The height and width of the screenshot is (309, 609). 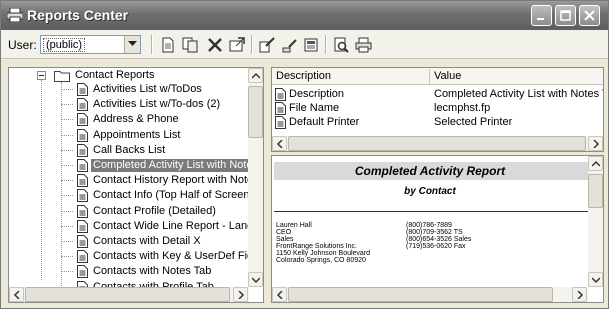 I want to click on tree-horizontal-scrollbar, so click(x=129, y=294).